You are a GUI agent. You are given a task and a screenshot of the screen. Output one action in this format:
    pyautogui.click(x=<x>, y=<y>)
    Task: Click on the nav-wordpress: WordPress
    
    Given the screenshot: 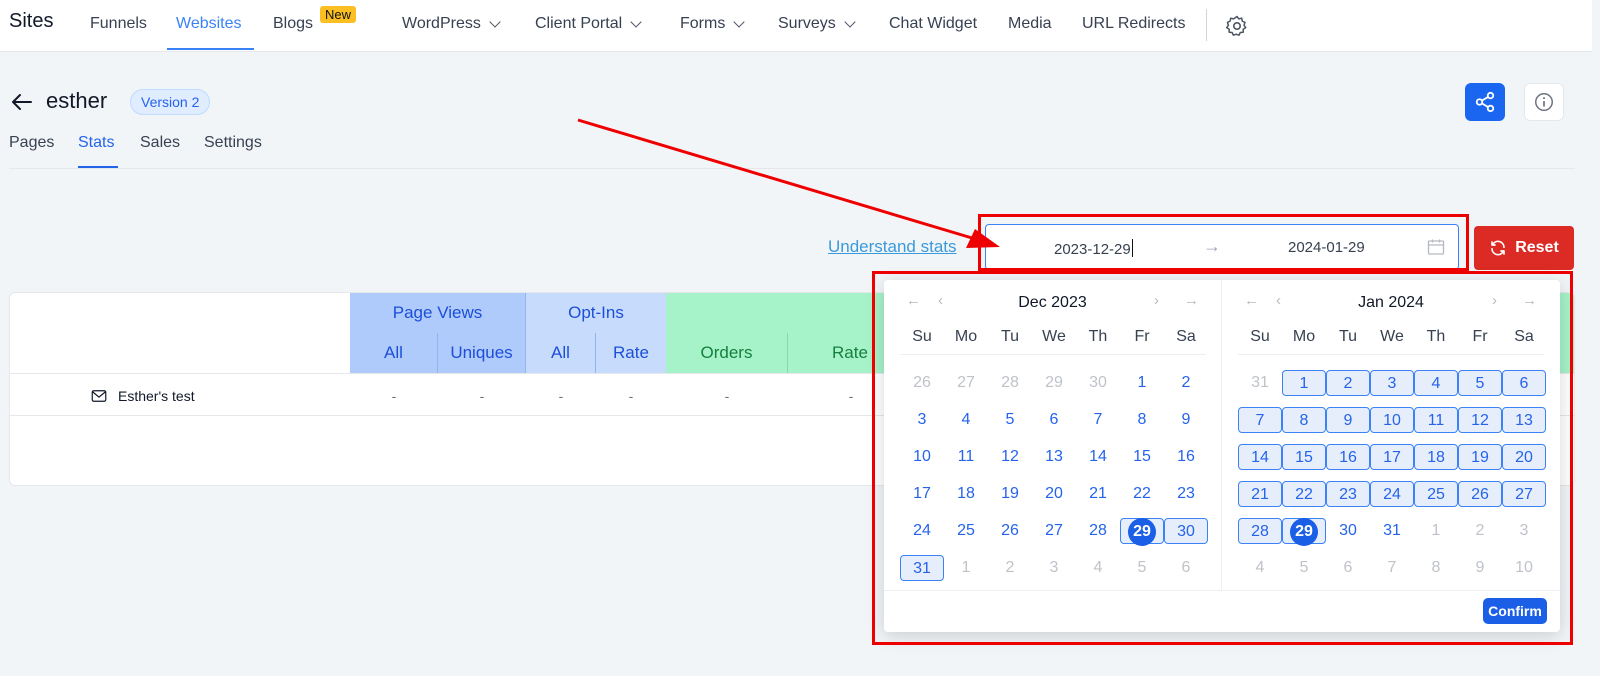 What is the action you would take?
    pyautogui.click(x=451, y=24)
    